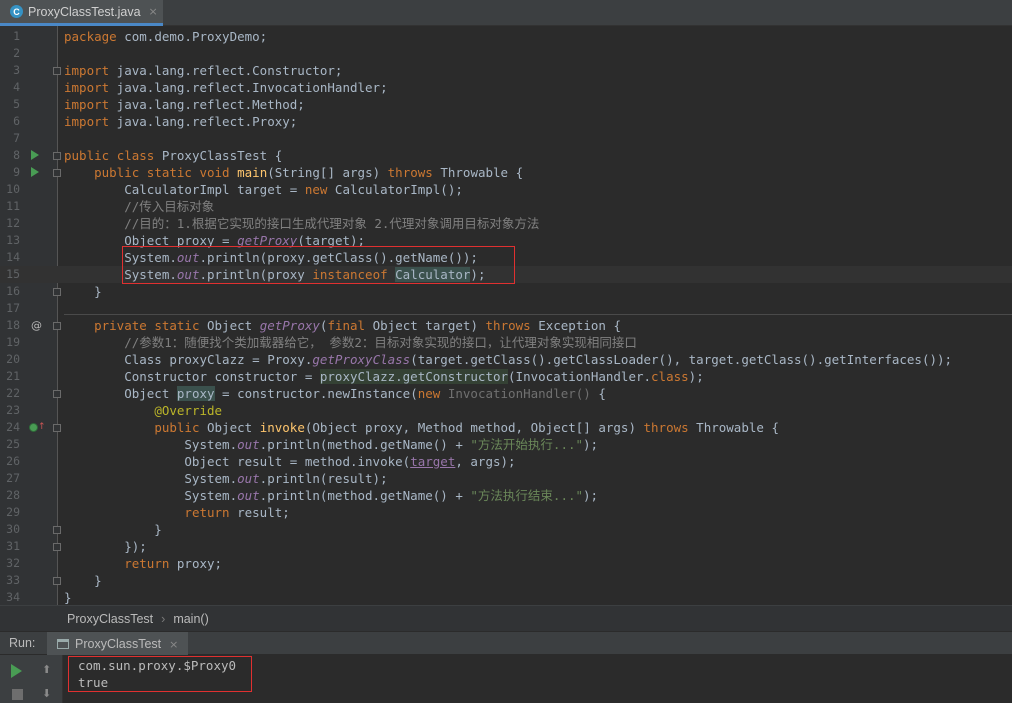 The image size is (1012, 703). I want to click on line-number: 5, so click(16, 104).